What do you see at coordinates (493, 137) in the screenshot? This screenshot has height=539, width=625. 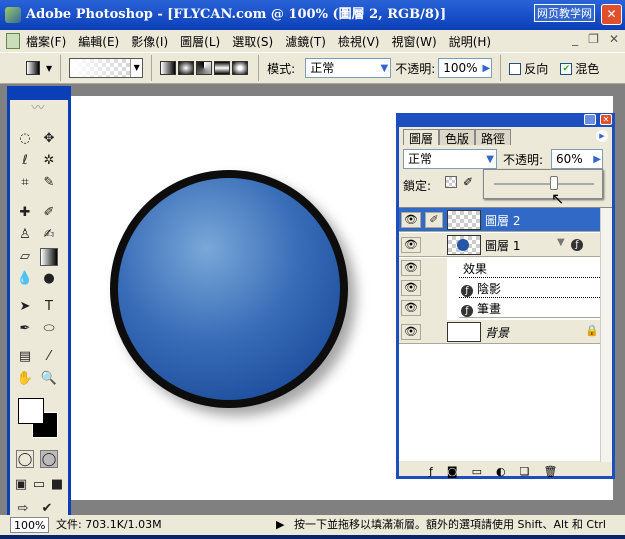 I see `tab-paths: 路徑` at bounding box center [493, 137].